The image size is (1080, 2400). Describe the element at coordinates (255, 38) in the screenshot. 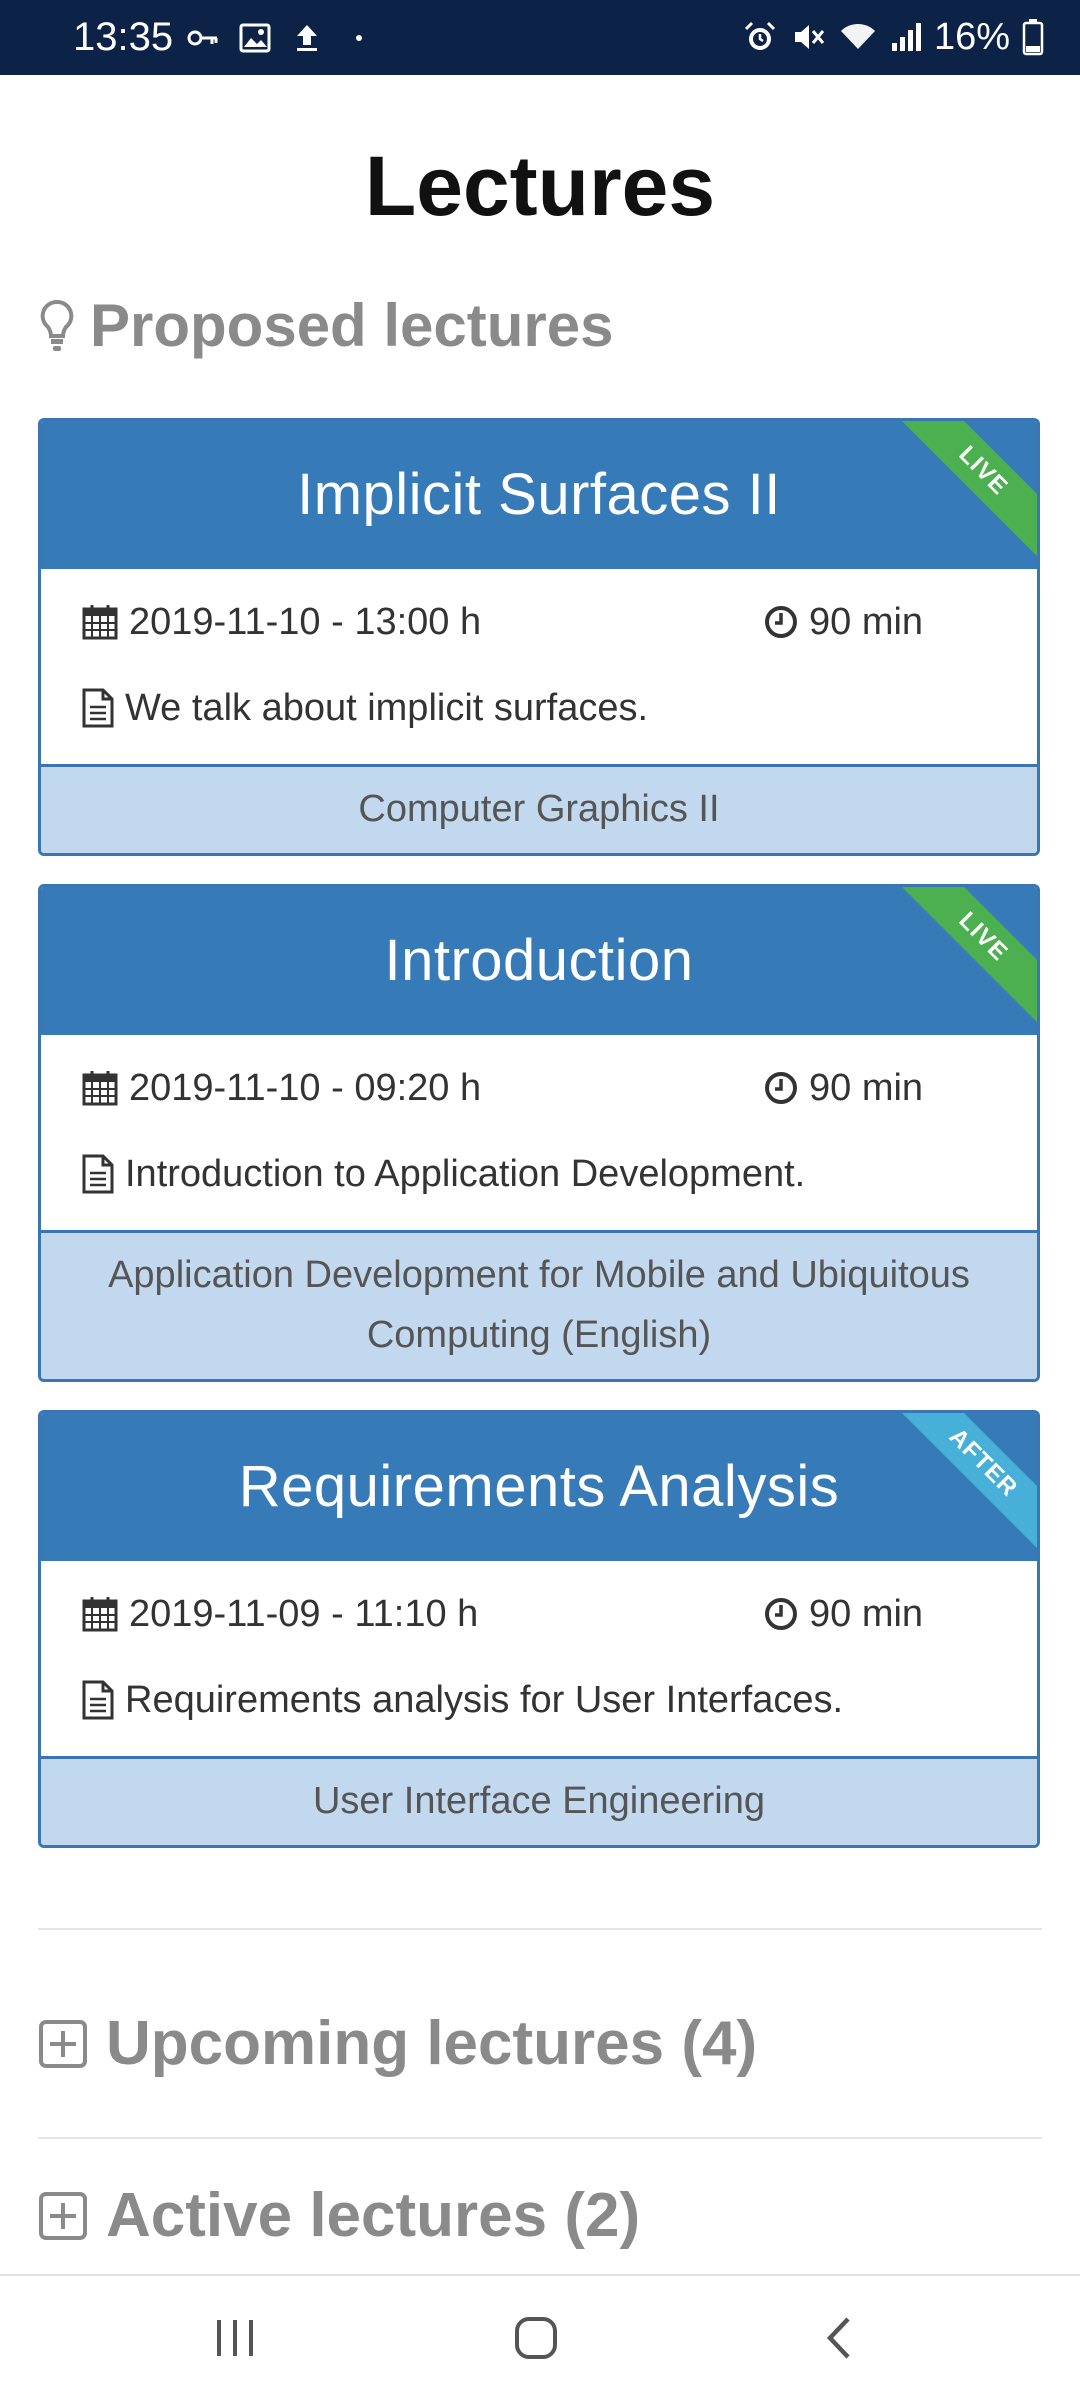

I see `image-icon` at that location.